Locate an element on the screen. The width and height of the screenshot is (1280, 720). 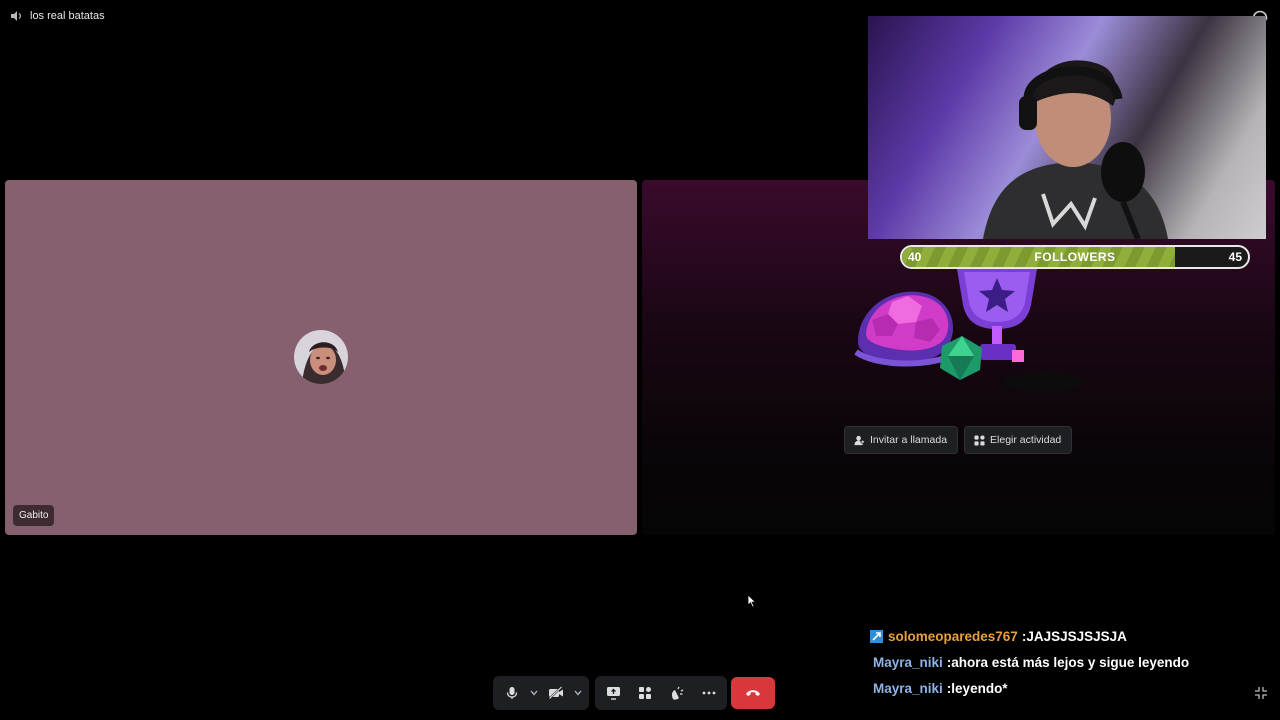
invite-to-call-button: Invitar a llamada is located at coordinates (901, 440).